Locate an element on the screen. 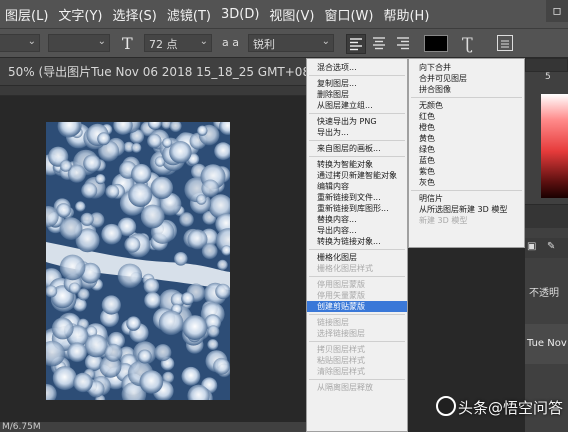 The width and height of the screenshot is (568, 432). font-size-dropdown: 72 点 ⌄ is located at coordinates (178, 43).